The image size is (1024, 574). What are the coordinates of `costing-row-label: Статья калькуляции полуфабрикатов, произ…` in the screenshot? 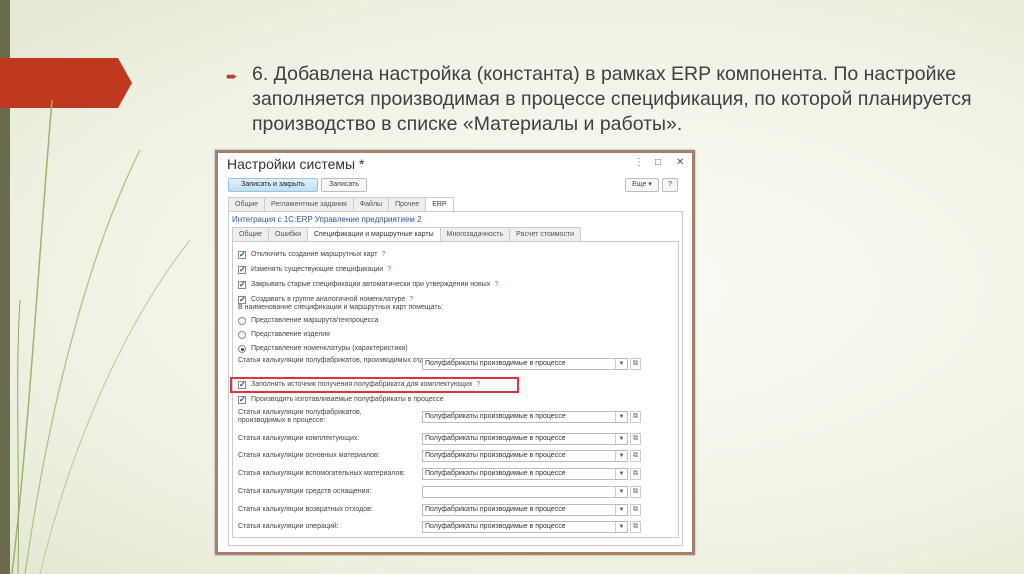 It's located at (300, 416).